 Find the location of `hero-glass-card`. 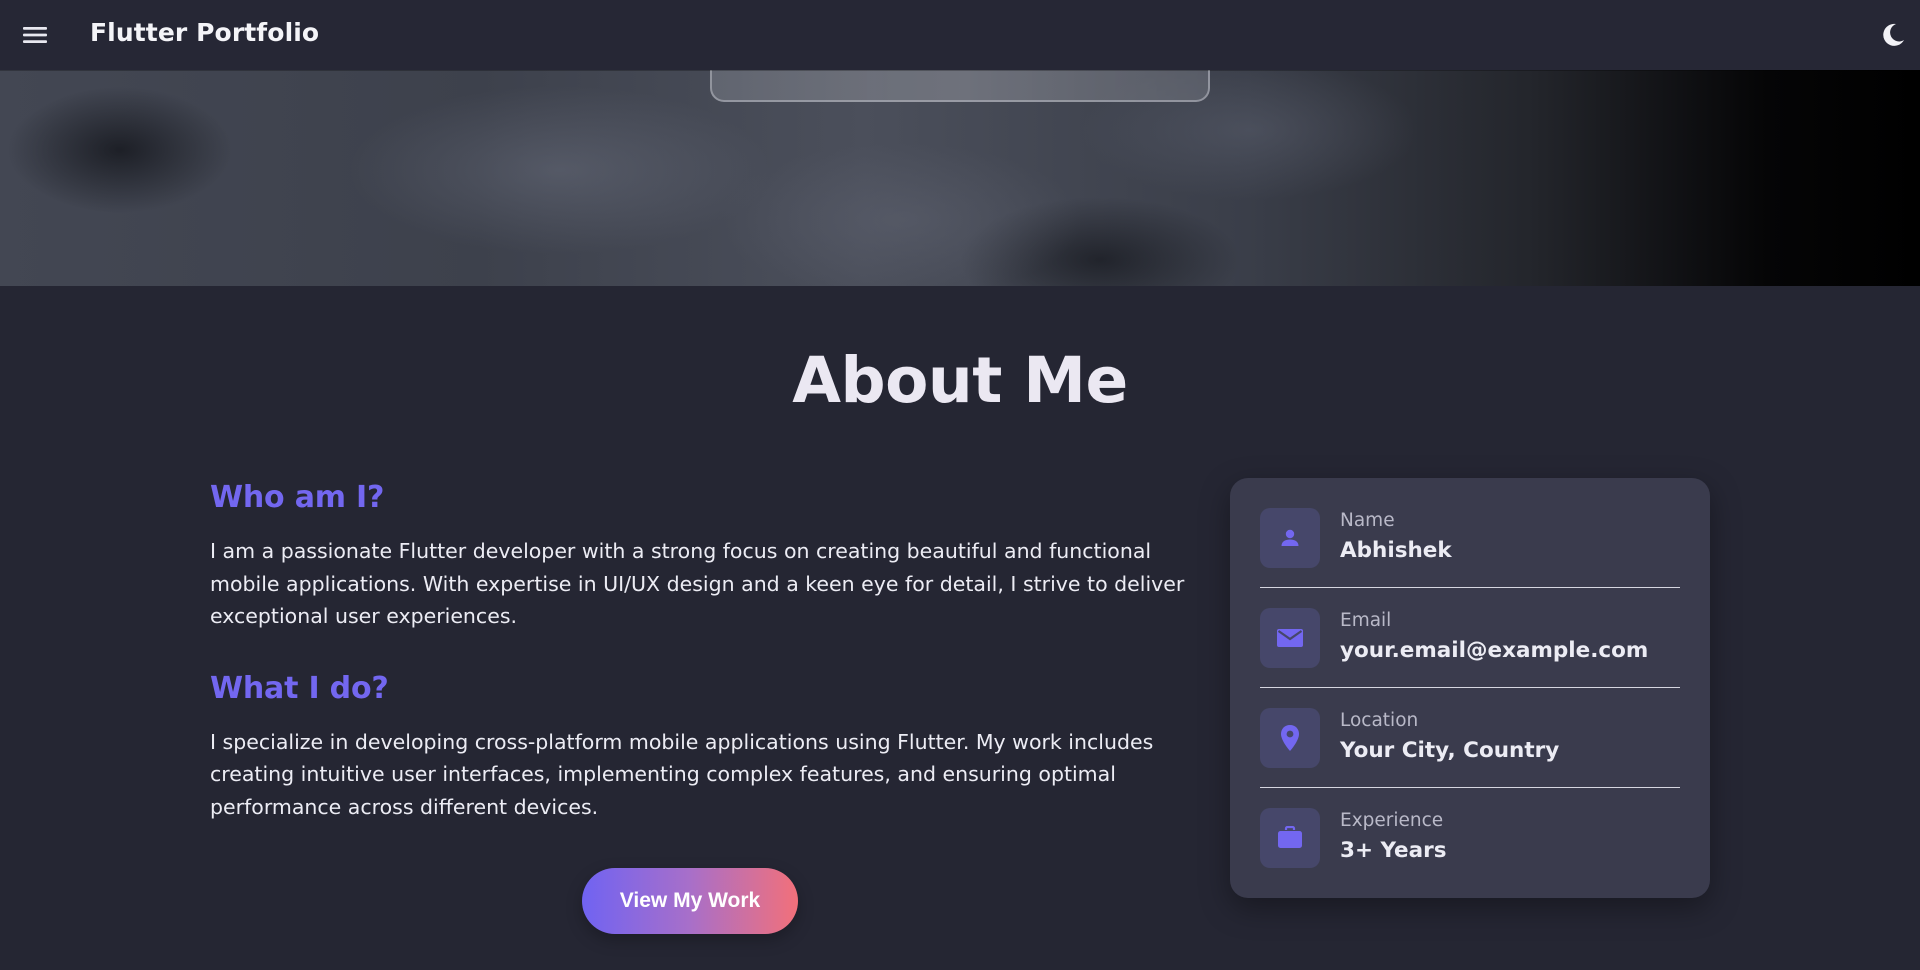

hero-glass-card is located at coordinates (960, 86).